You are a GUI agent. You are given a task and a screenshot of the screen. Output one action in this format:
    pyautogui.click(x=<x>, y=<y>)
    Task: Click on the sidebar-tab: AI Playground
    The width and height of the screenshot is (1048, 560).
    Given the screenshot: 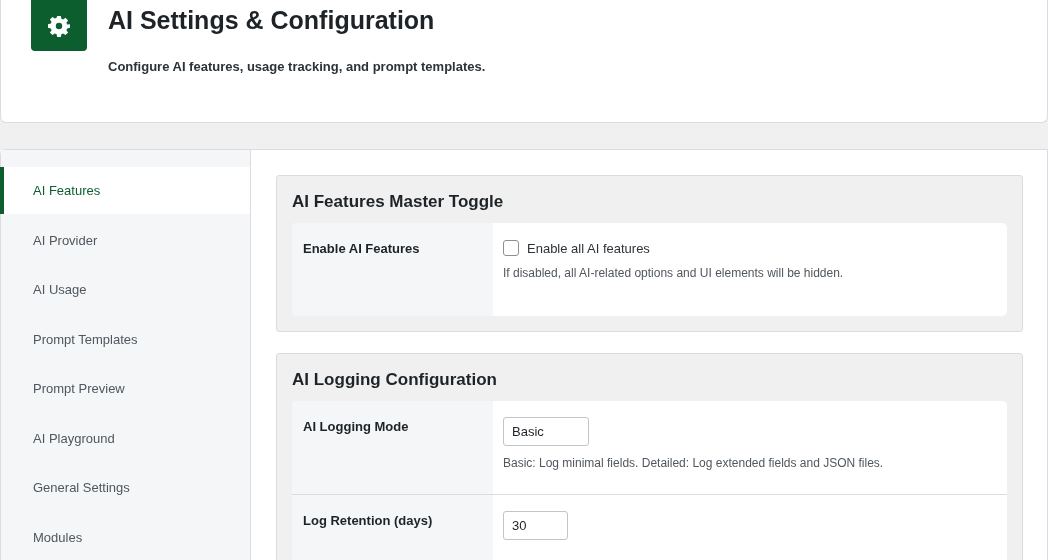 What is the action you would take?
    pyautogui.click(x=125, y=438)
    